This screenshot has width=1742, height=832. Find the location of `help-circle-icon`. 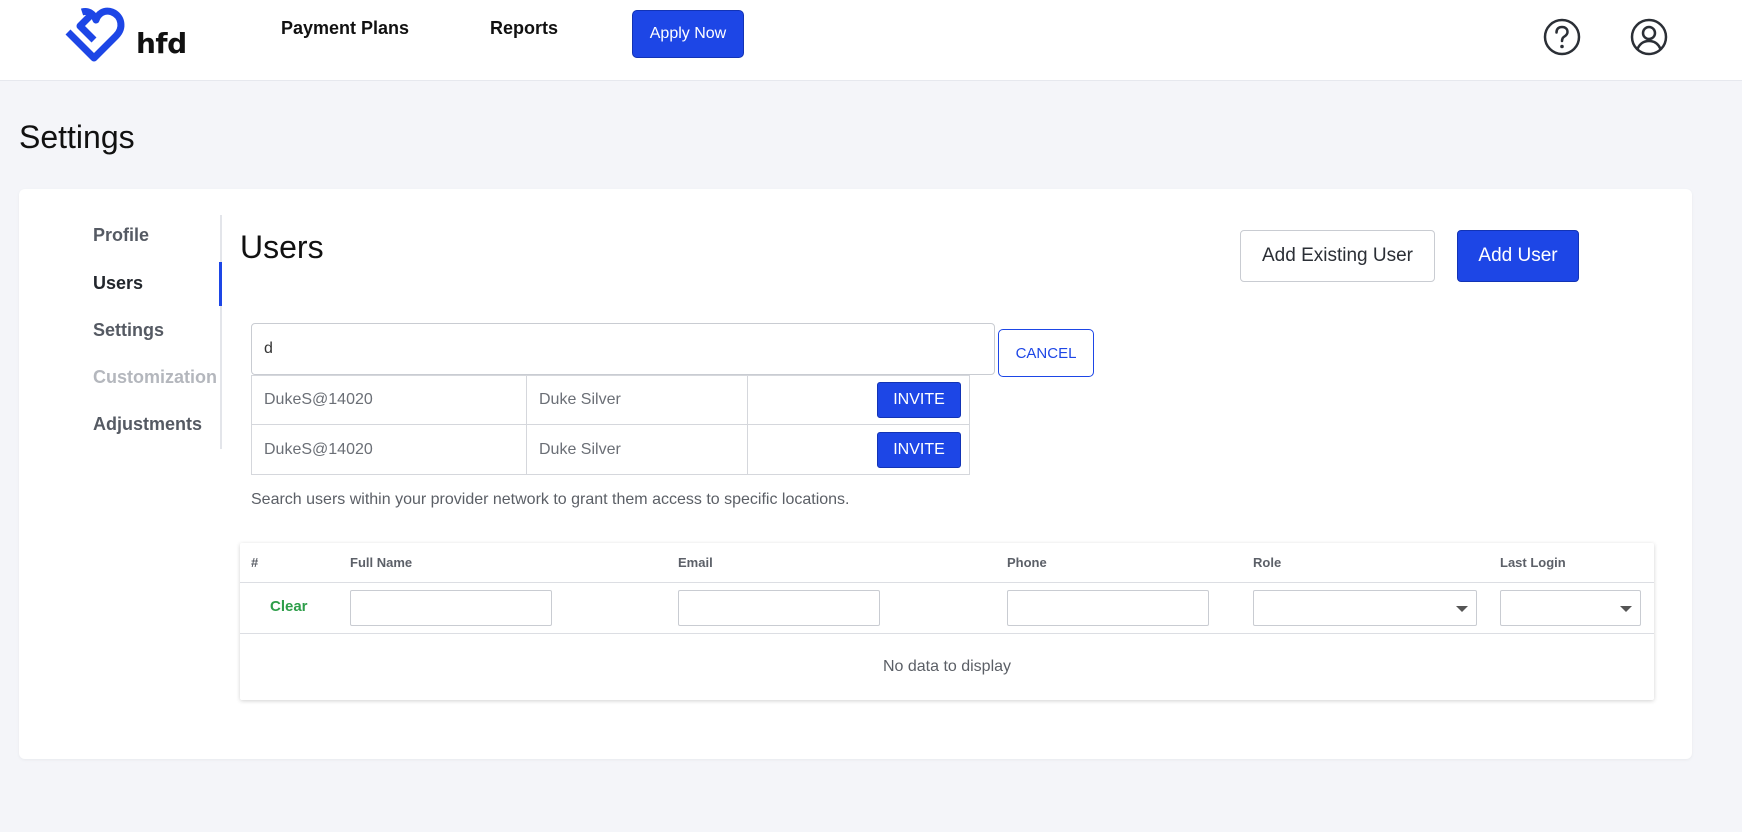

help-circle-icon is located at coordinates (1562, 37).